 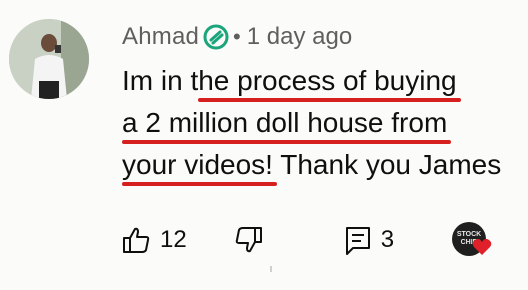 I want to click on dislike-button, so click(x=249, y=240).